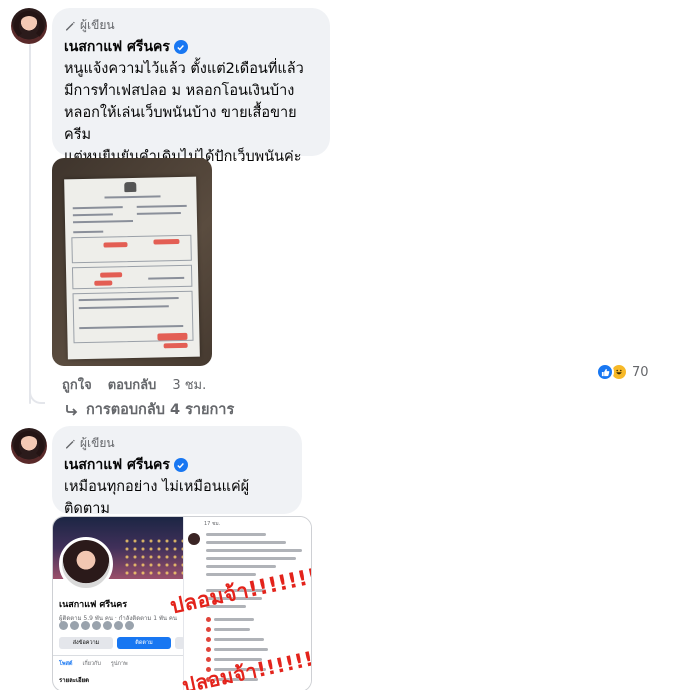 This screenshot has height=690, width=695. I want to click on profile-tabs: โพสต์ เกี่ยวกับ รูปภาพ, so click(93, 664).